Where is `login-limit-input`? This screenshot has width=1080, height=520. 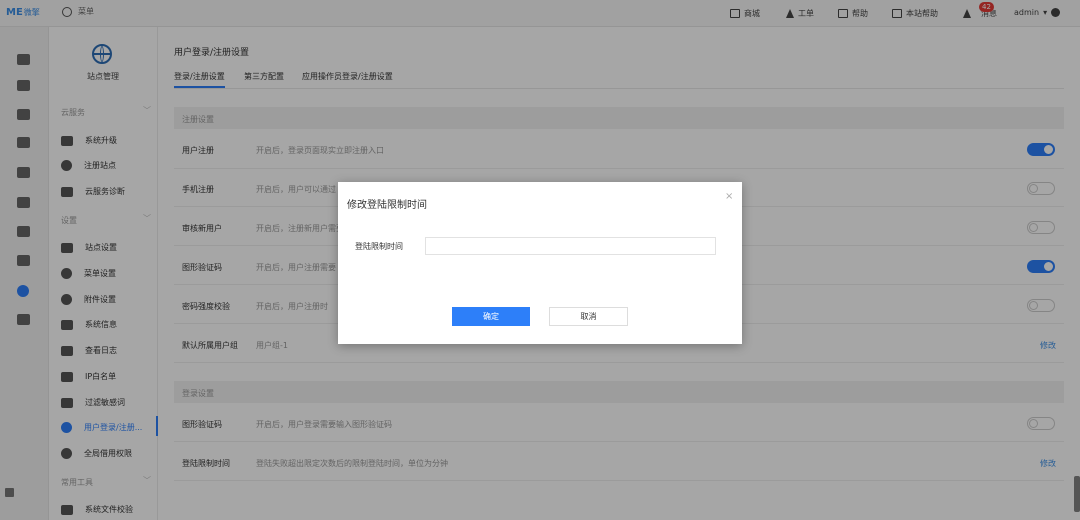
login-limit-input is located at coordinates (570, 246).